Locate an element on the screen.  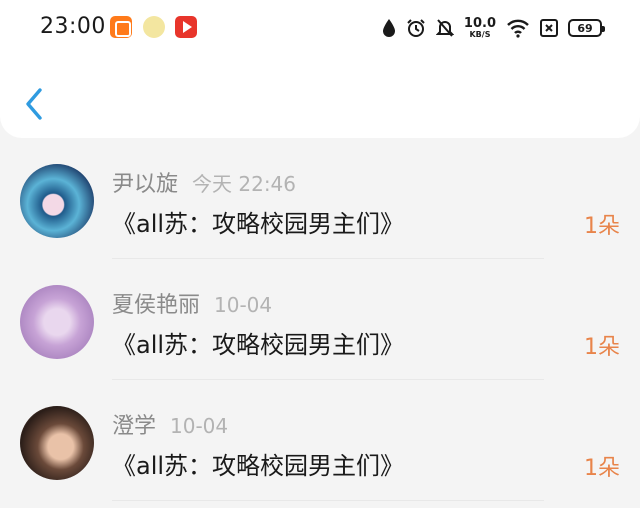
user-name-text: 夏侯艳丽 is located at coordinates (156, 305).